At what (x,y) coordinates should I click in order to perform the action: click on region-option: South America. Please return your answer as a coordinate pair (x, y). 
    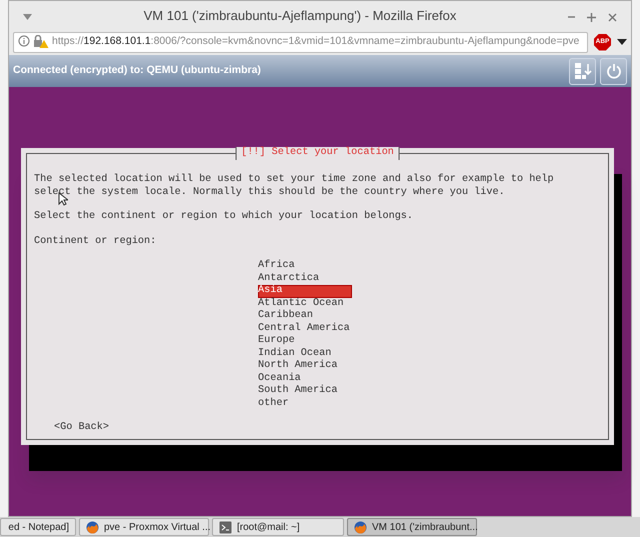
    Looking at the image, I should click on (305, 391).